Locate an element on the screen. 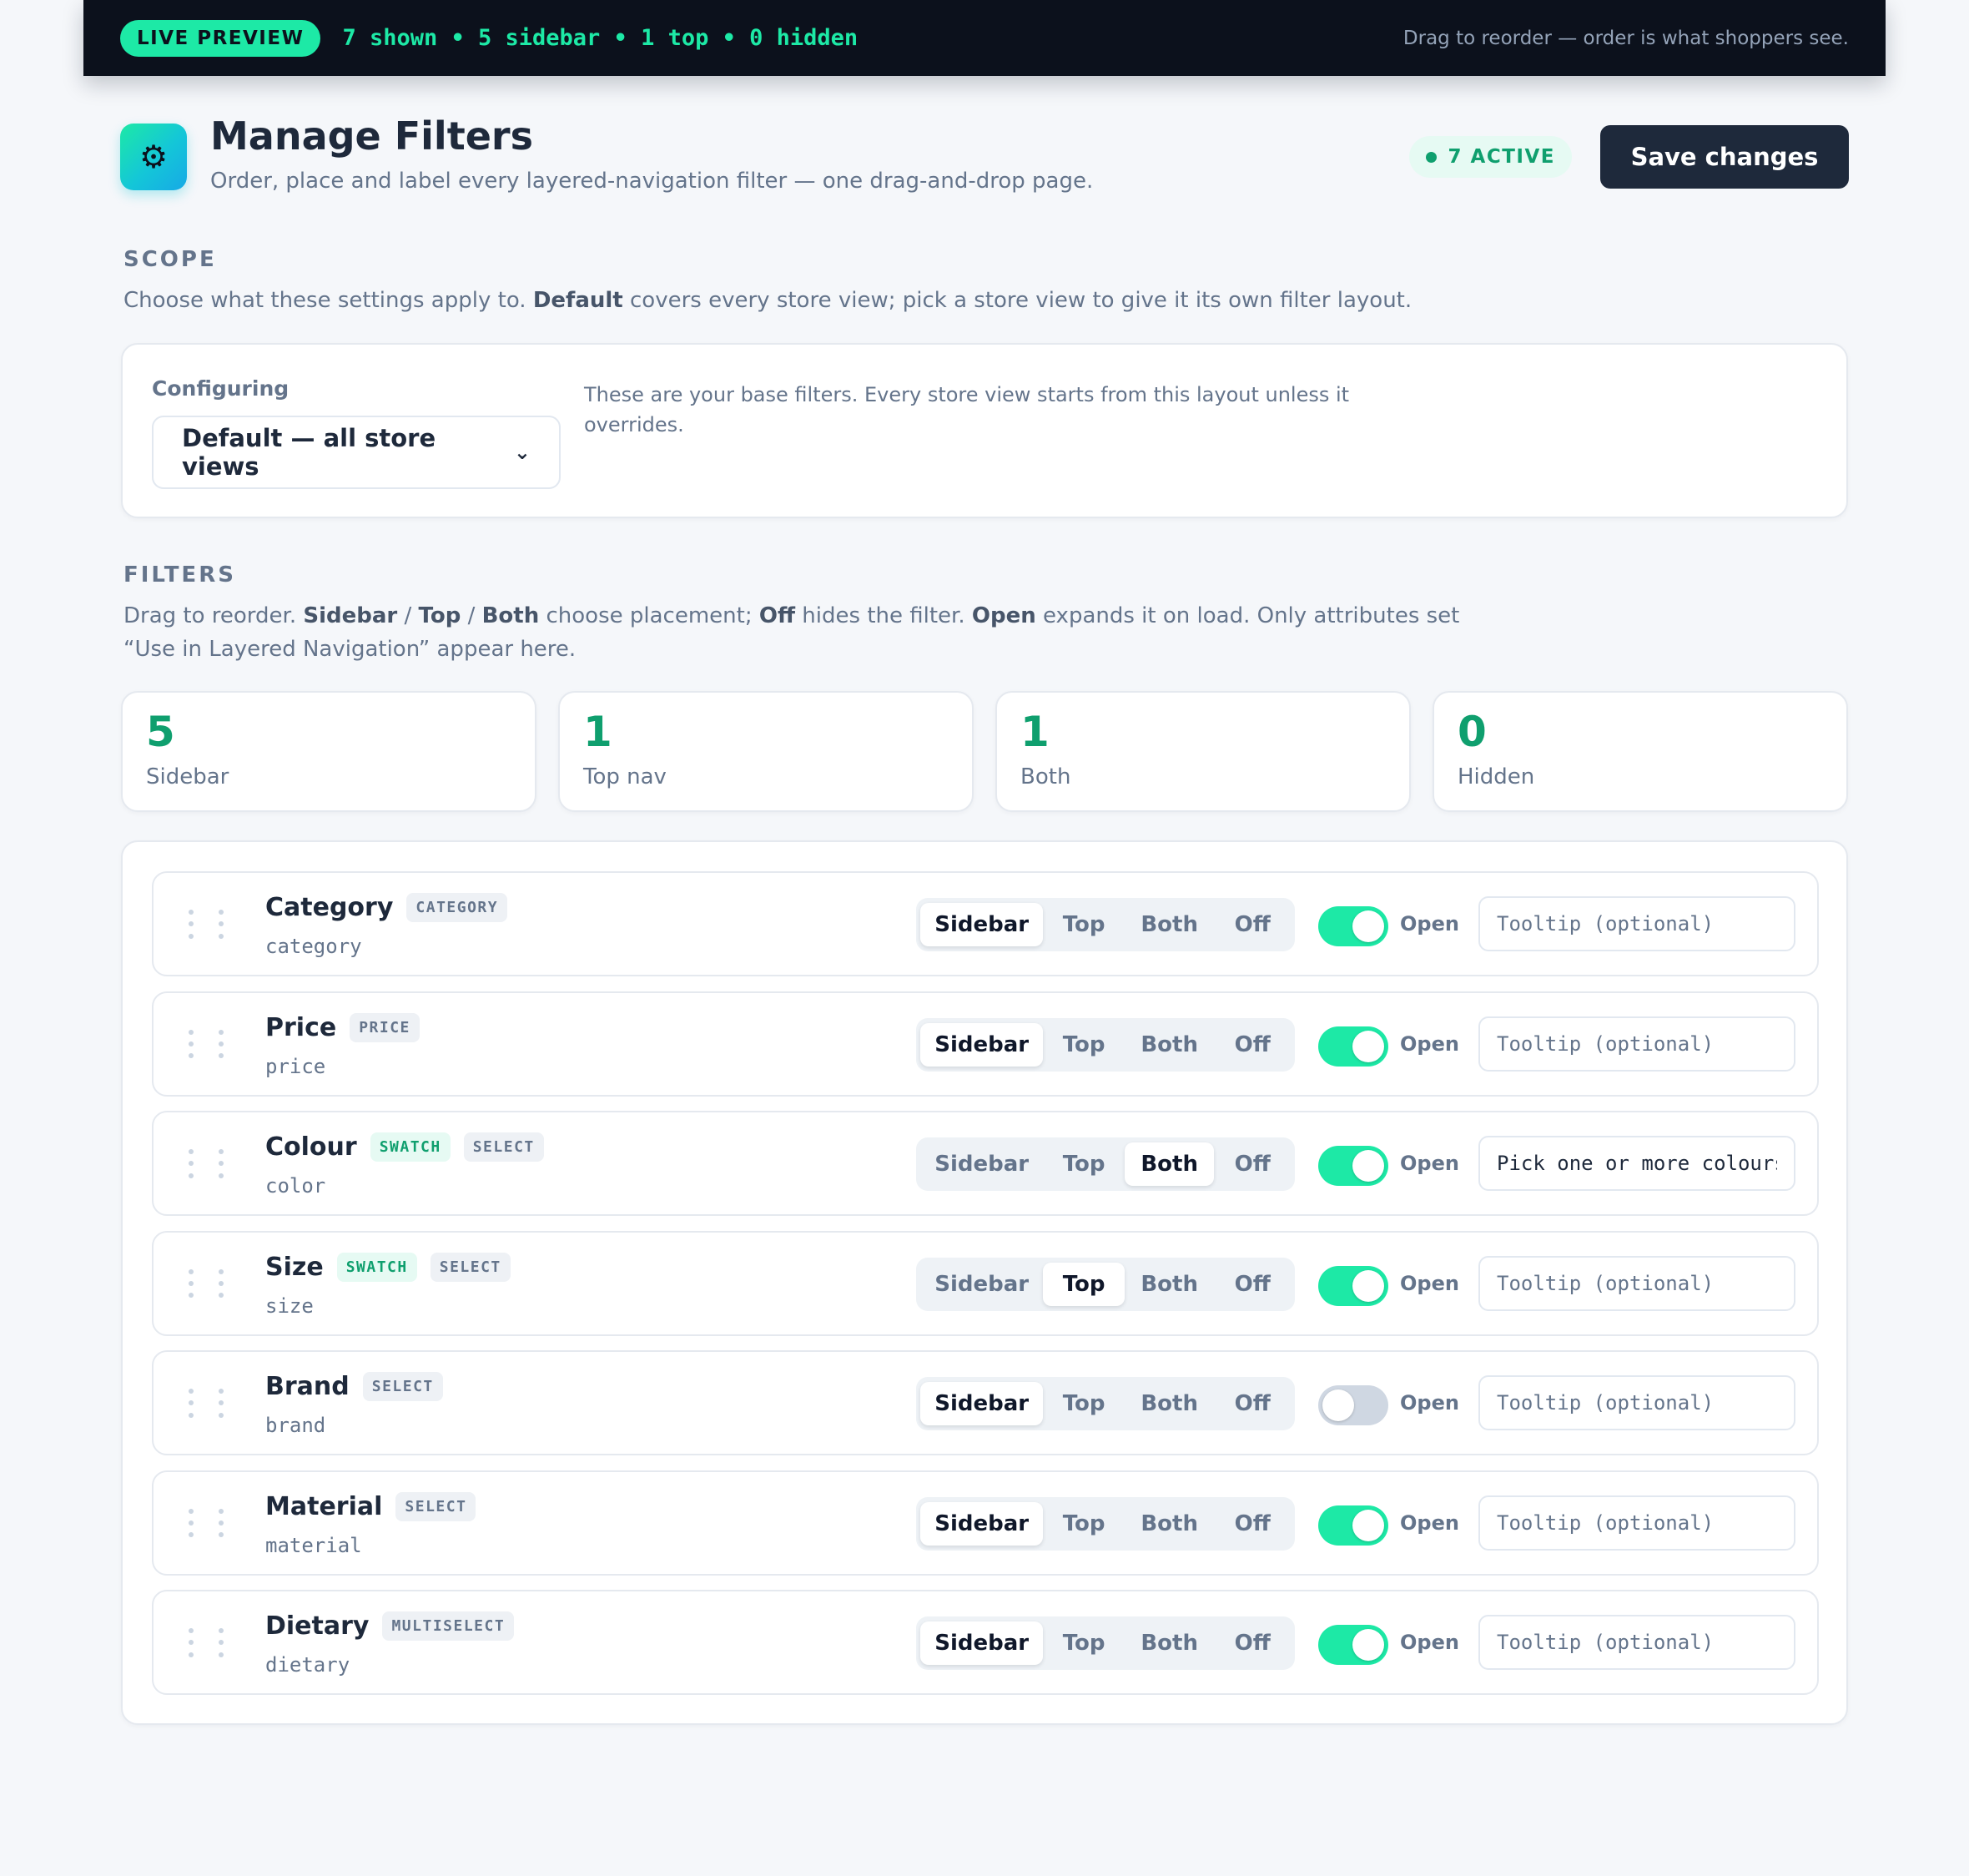  filter-attribute-code: size is located at coordinates (289, 1306).